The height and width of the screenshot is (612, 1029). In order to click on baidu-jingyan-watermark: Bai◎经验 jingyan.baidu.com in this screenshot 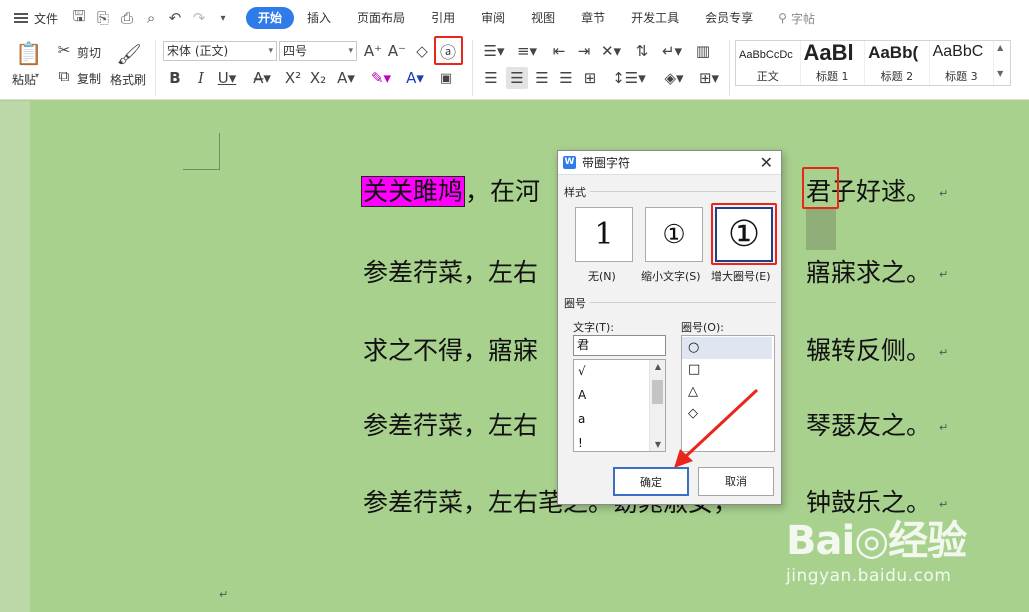, I will do `click(876, 547)`.